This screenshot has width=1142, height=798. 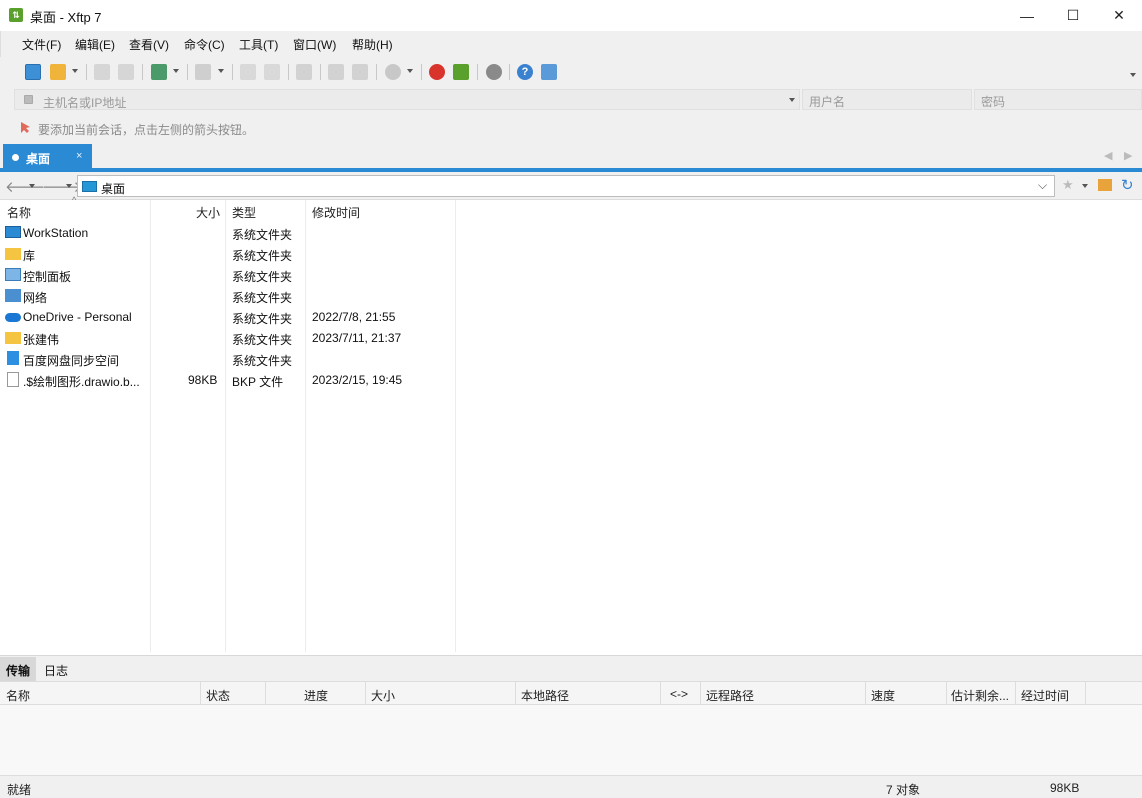 I want to click on username-input: 用户名, so click(x=887, y=99).